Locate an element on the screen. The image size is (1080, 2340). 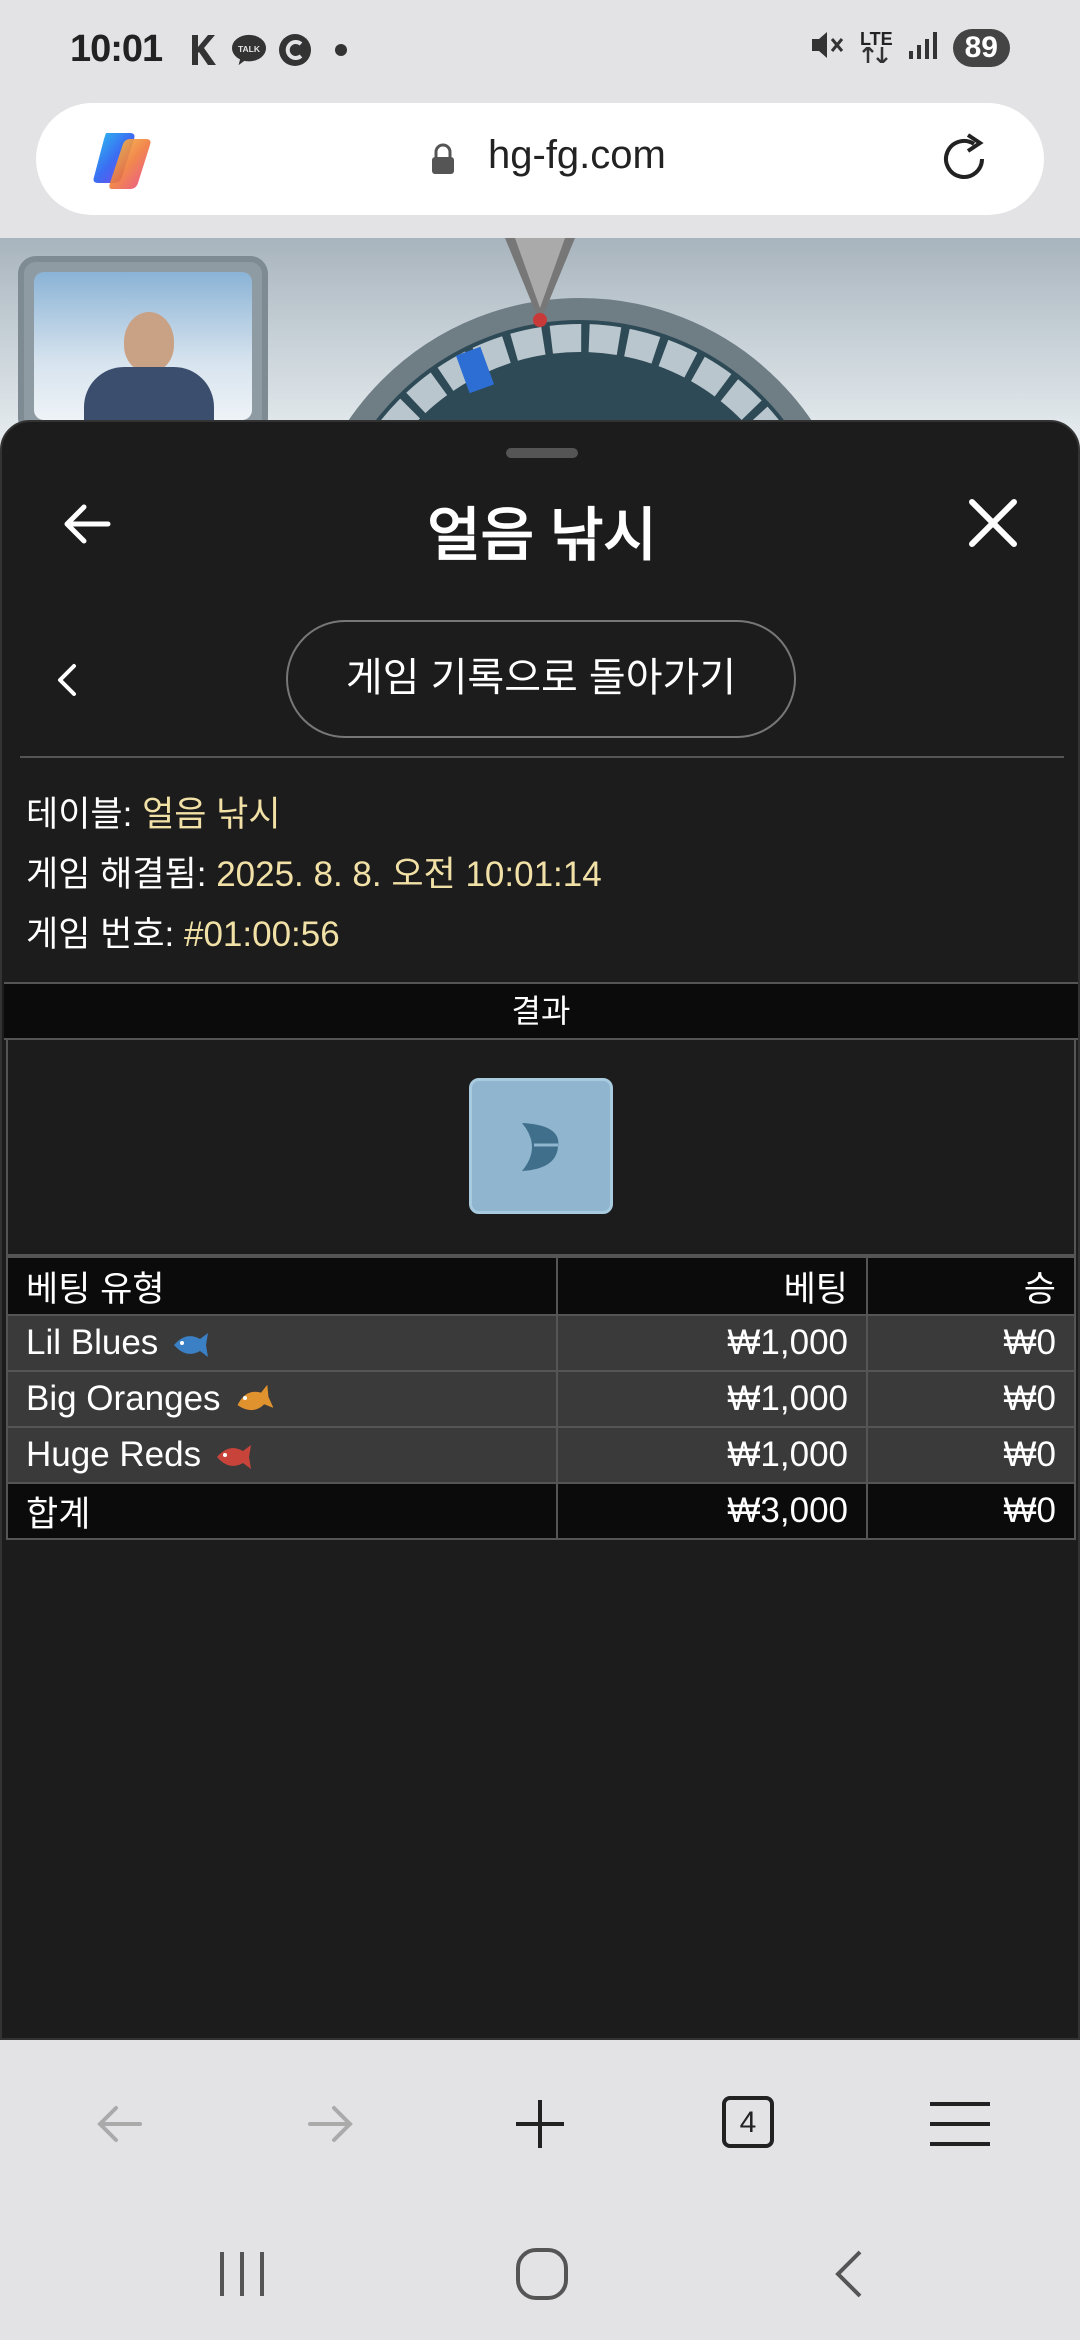
table-row: Lil Blues ₩1,000 ₩0 is located at coordinates (541, 1343).